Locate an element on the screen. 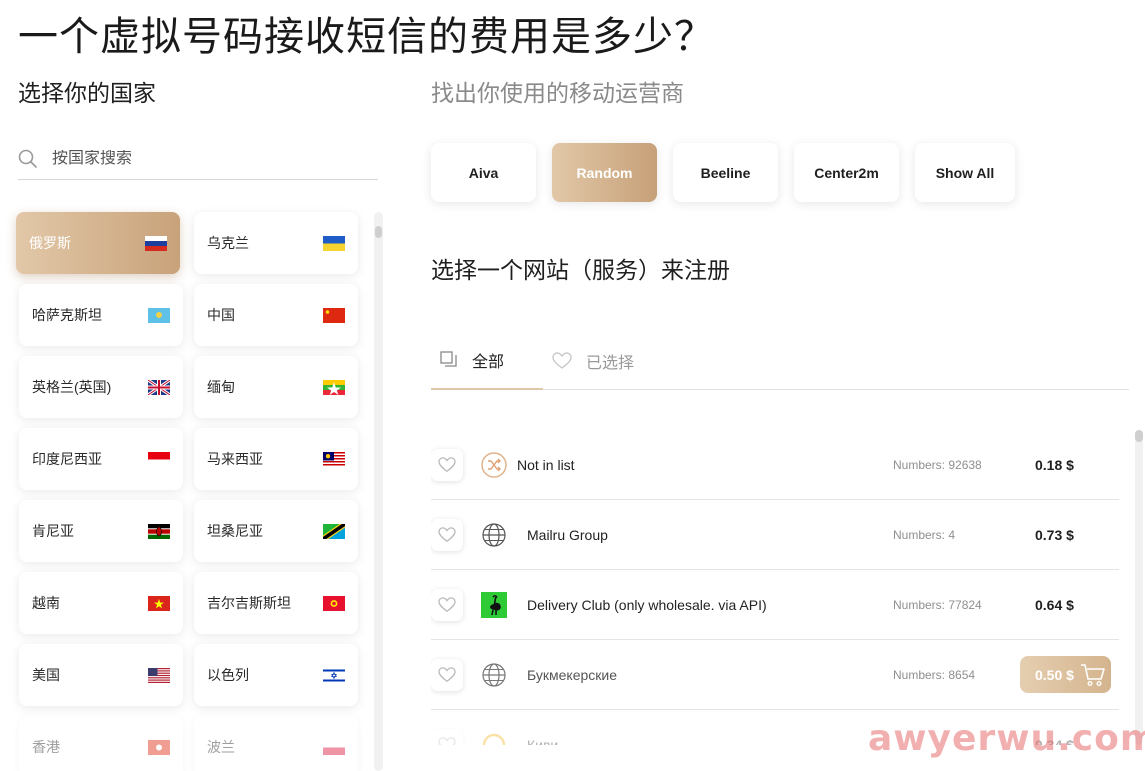 The image size is (1145, 771). malaysia-flag-icon is located at coordinates (334, 459).